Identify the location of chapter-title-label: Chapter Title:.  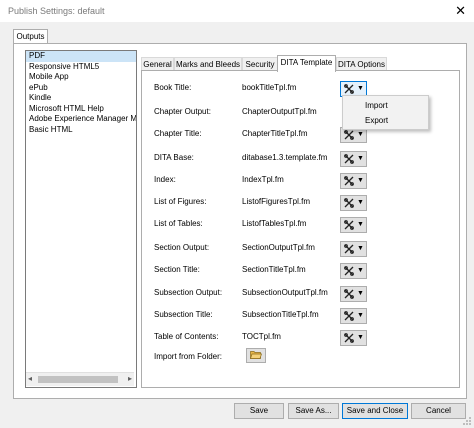
(178, 133).